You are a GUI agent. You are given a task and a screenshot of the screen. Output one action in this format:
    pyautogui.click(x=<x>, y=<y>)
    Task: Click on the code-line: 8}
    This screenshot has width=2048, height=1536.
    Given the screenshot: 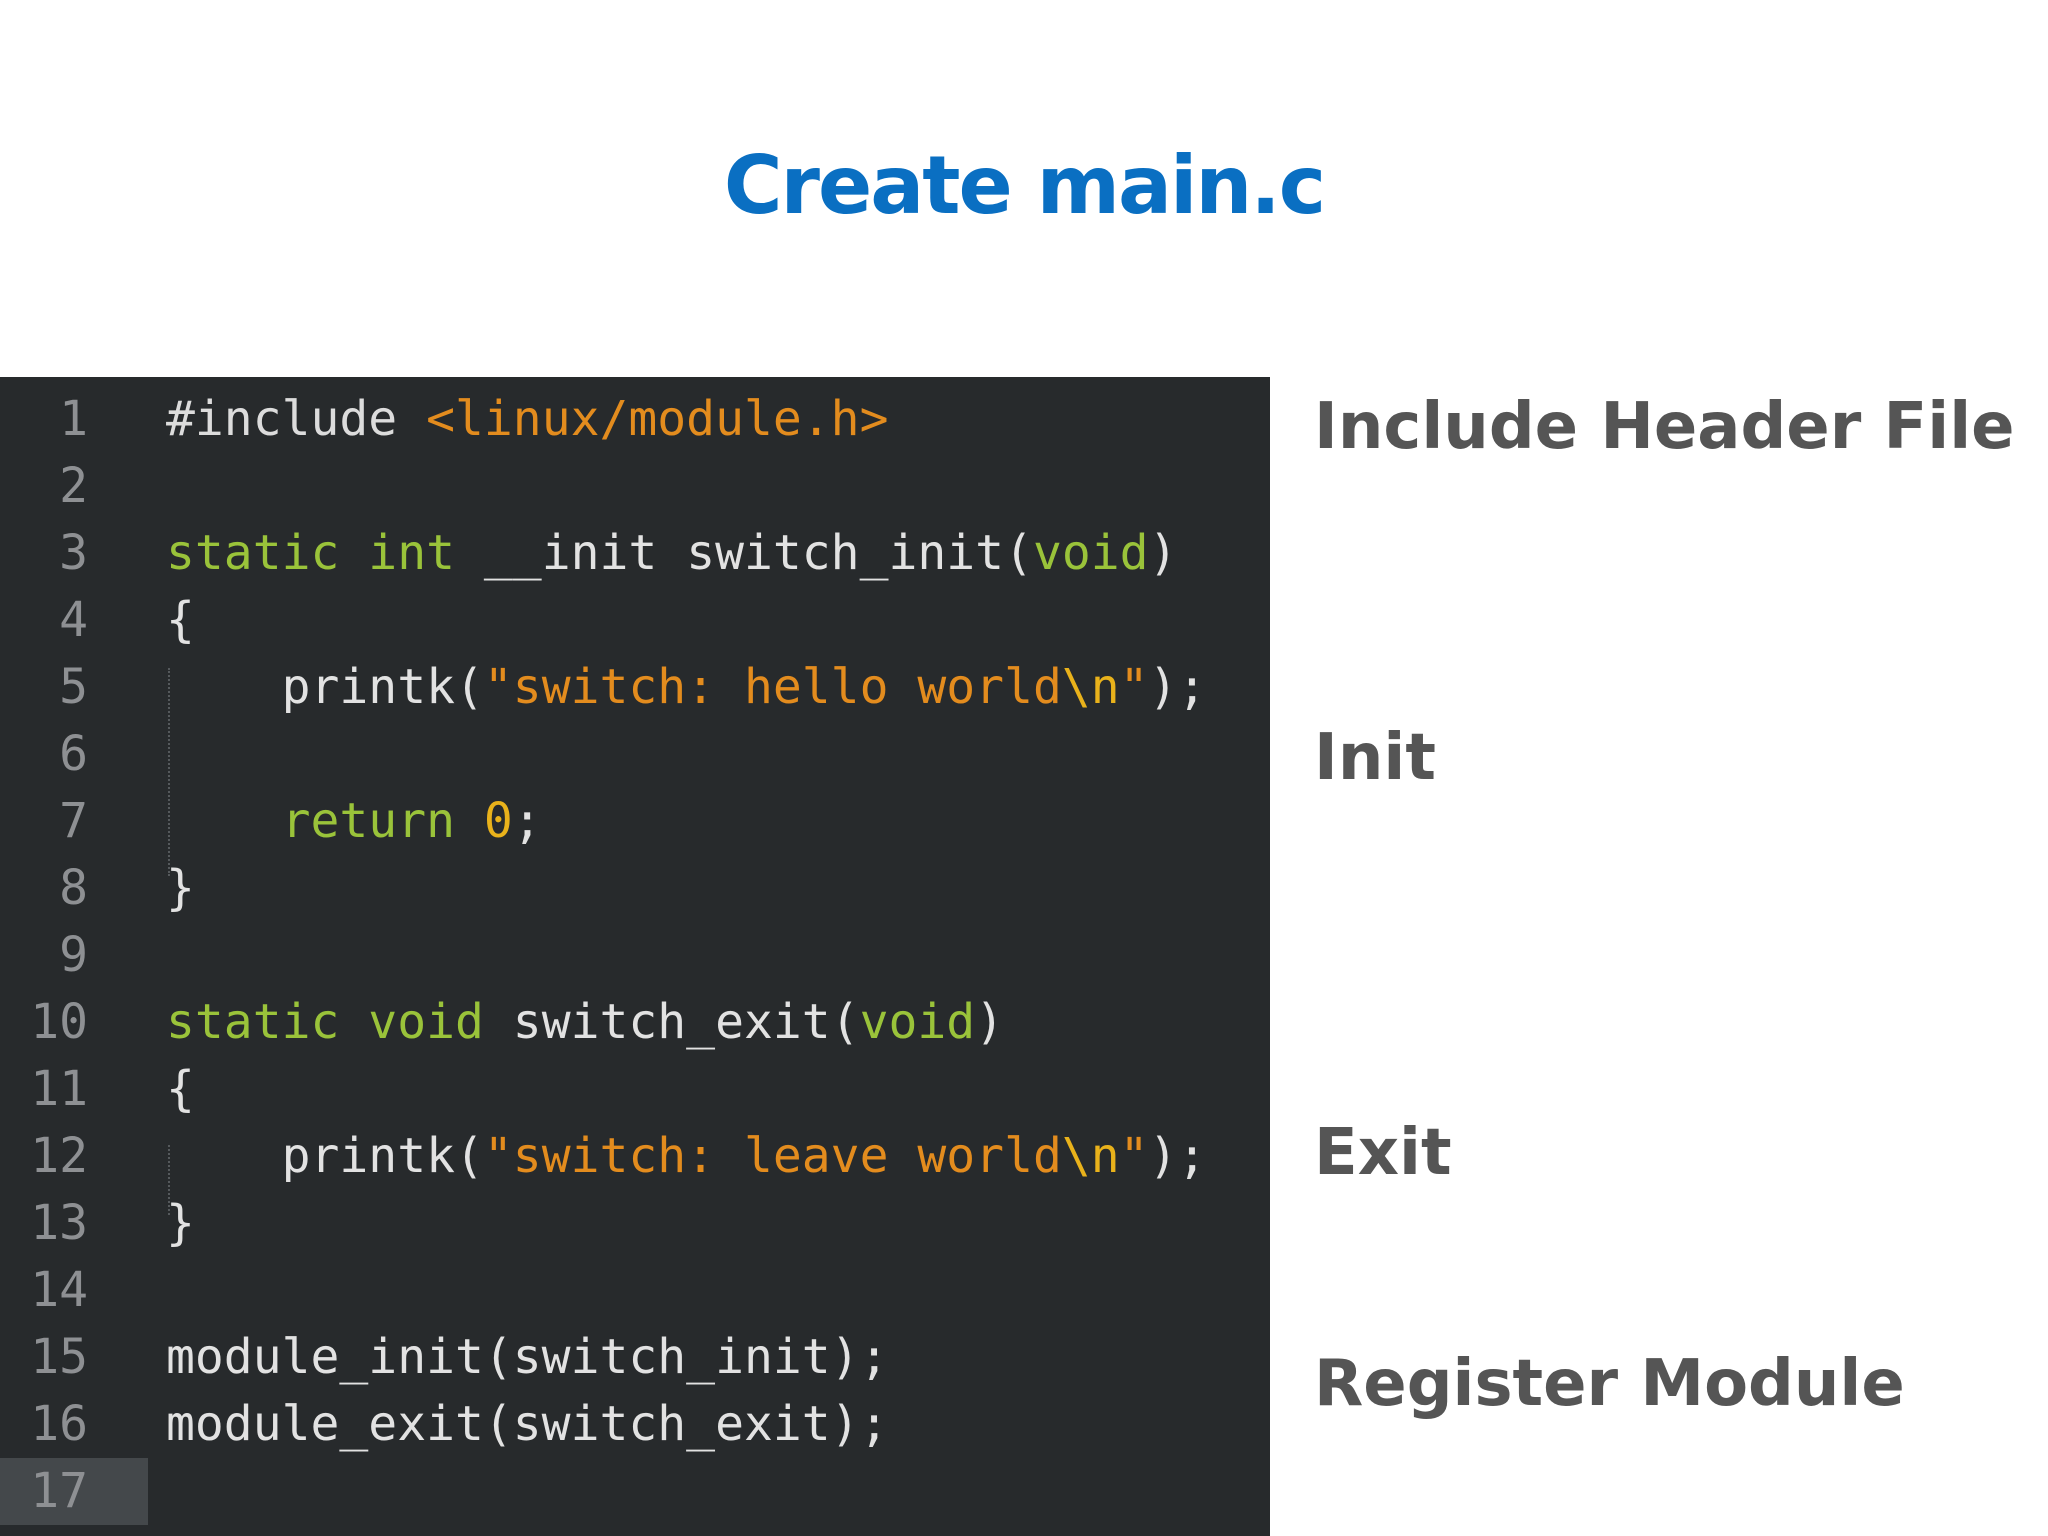 What is the action you would take?
    pyautogui.click(x=635, y=888)
    